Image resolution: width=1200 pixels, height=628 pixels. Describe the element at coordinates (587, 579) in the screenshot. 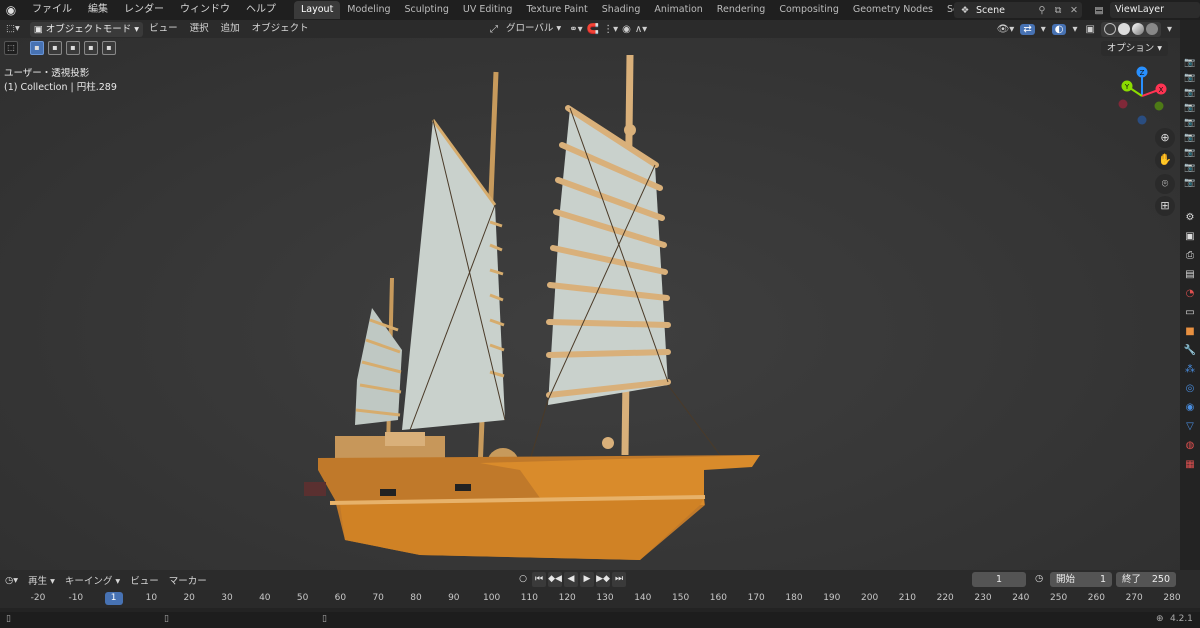

I see `play-icon: ▶` at that location.